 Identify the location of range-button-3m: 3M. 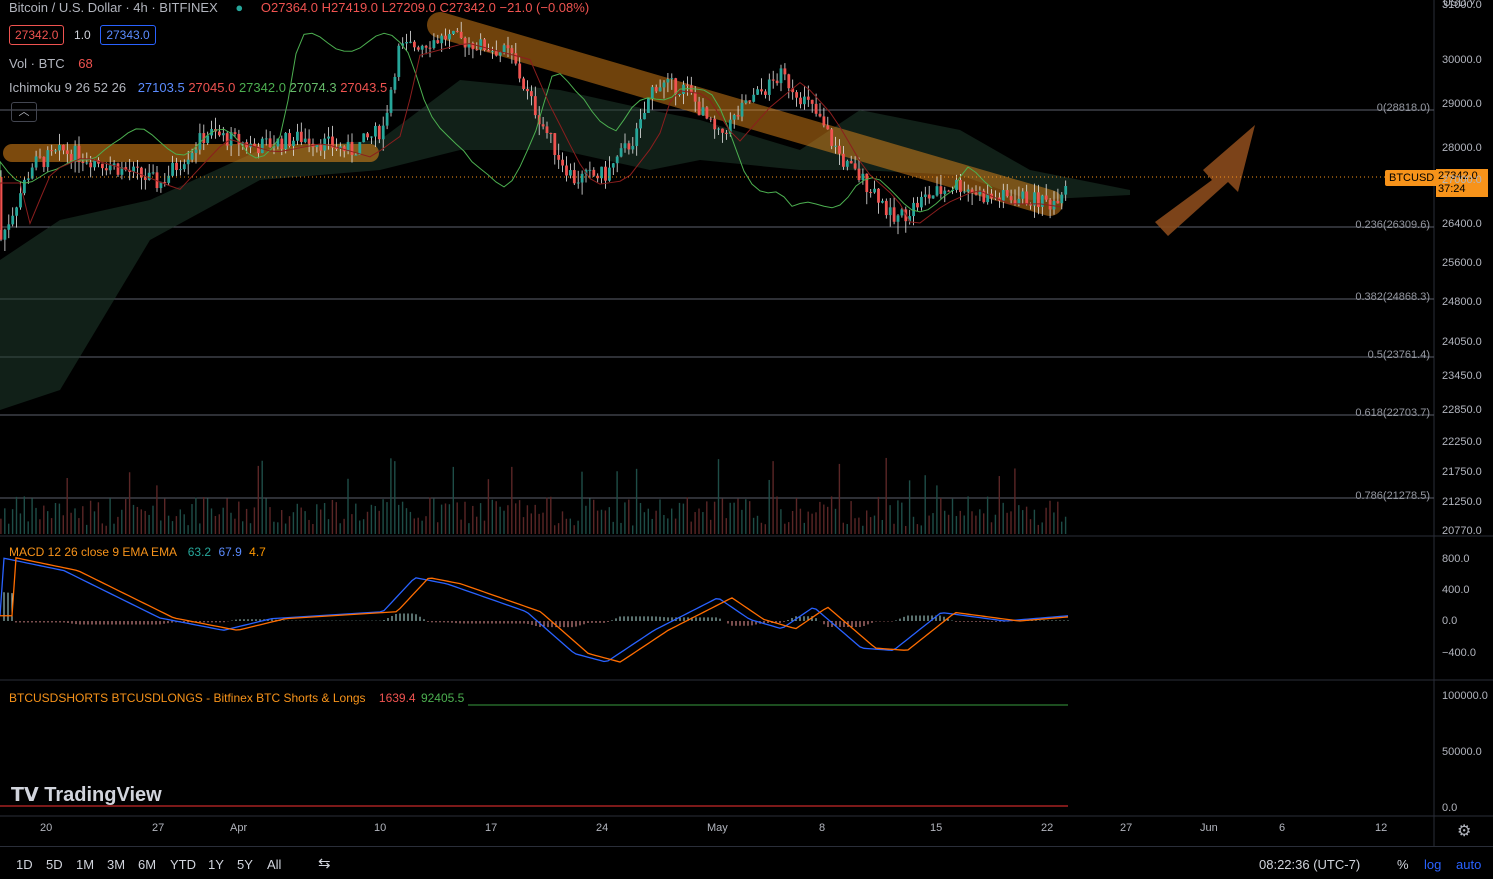
(116, 864).